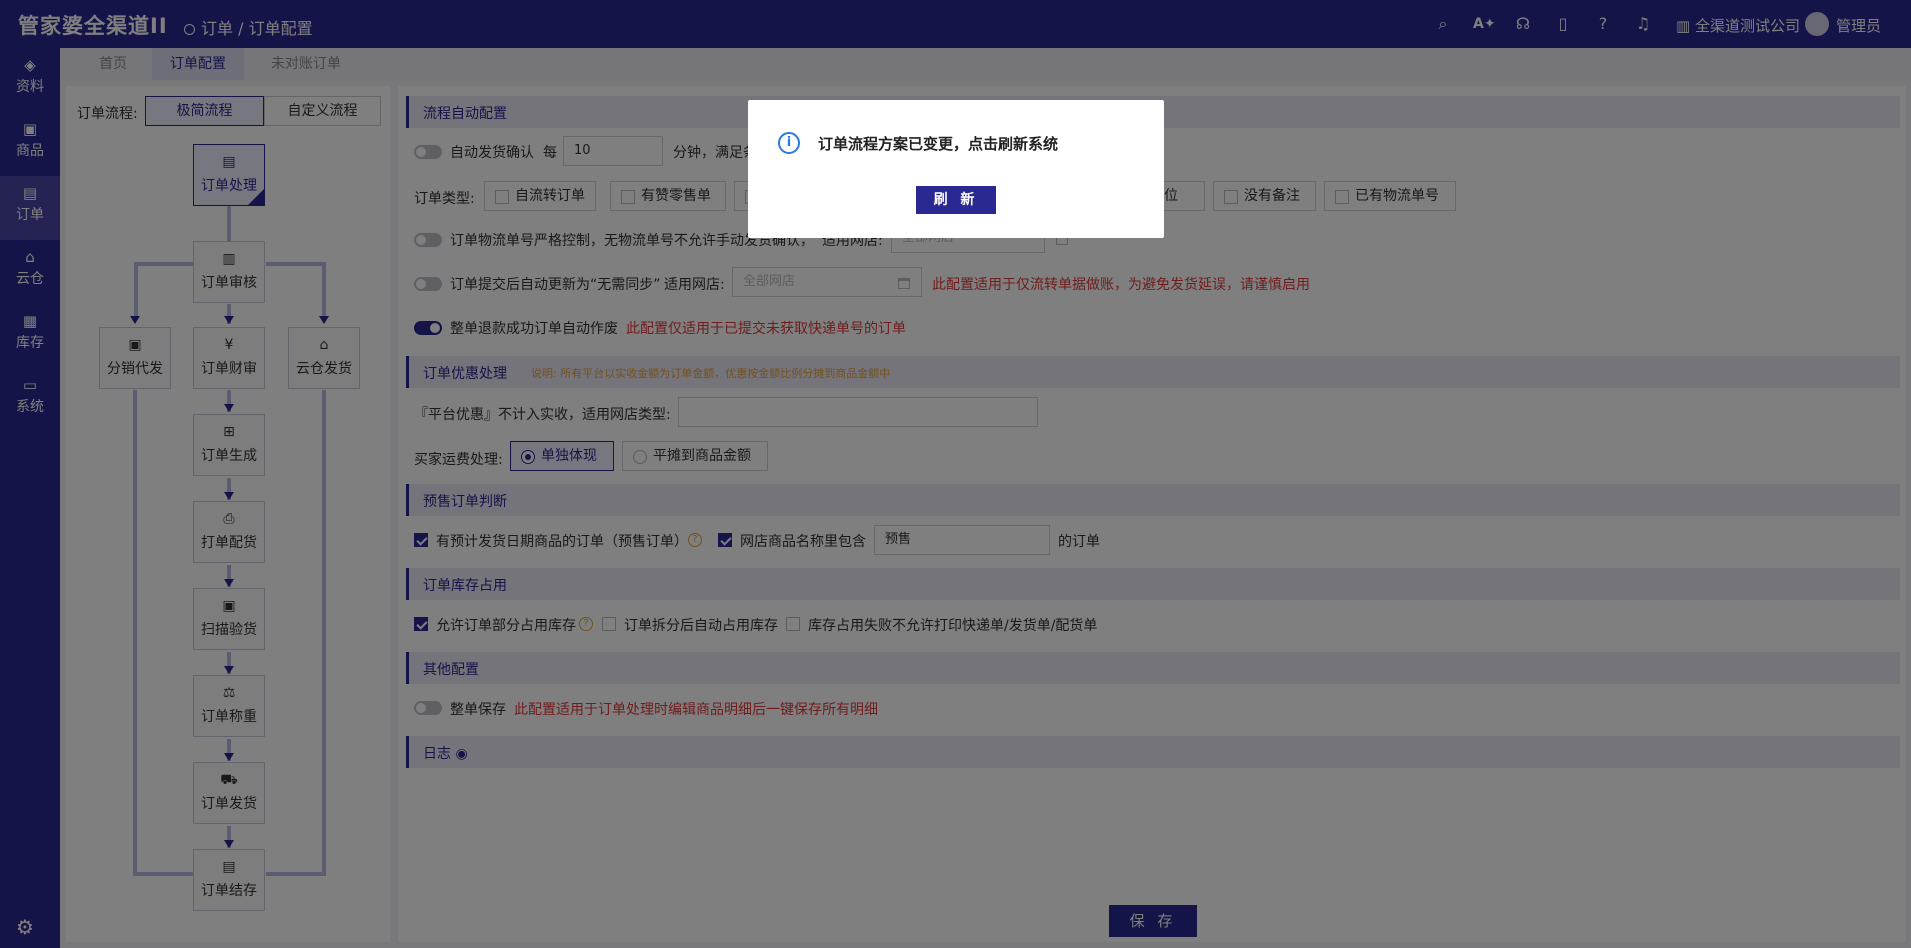 The width and height of the screenshot is (1911, 948). I want to click on refresh-button: 刷 新, so click(956, 200).